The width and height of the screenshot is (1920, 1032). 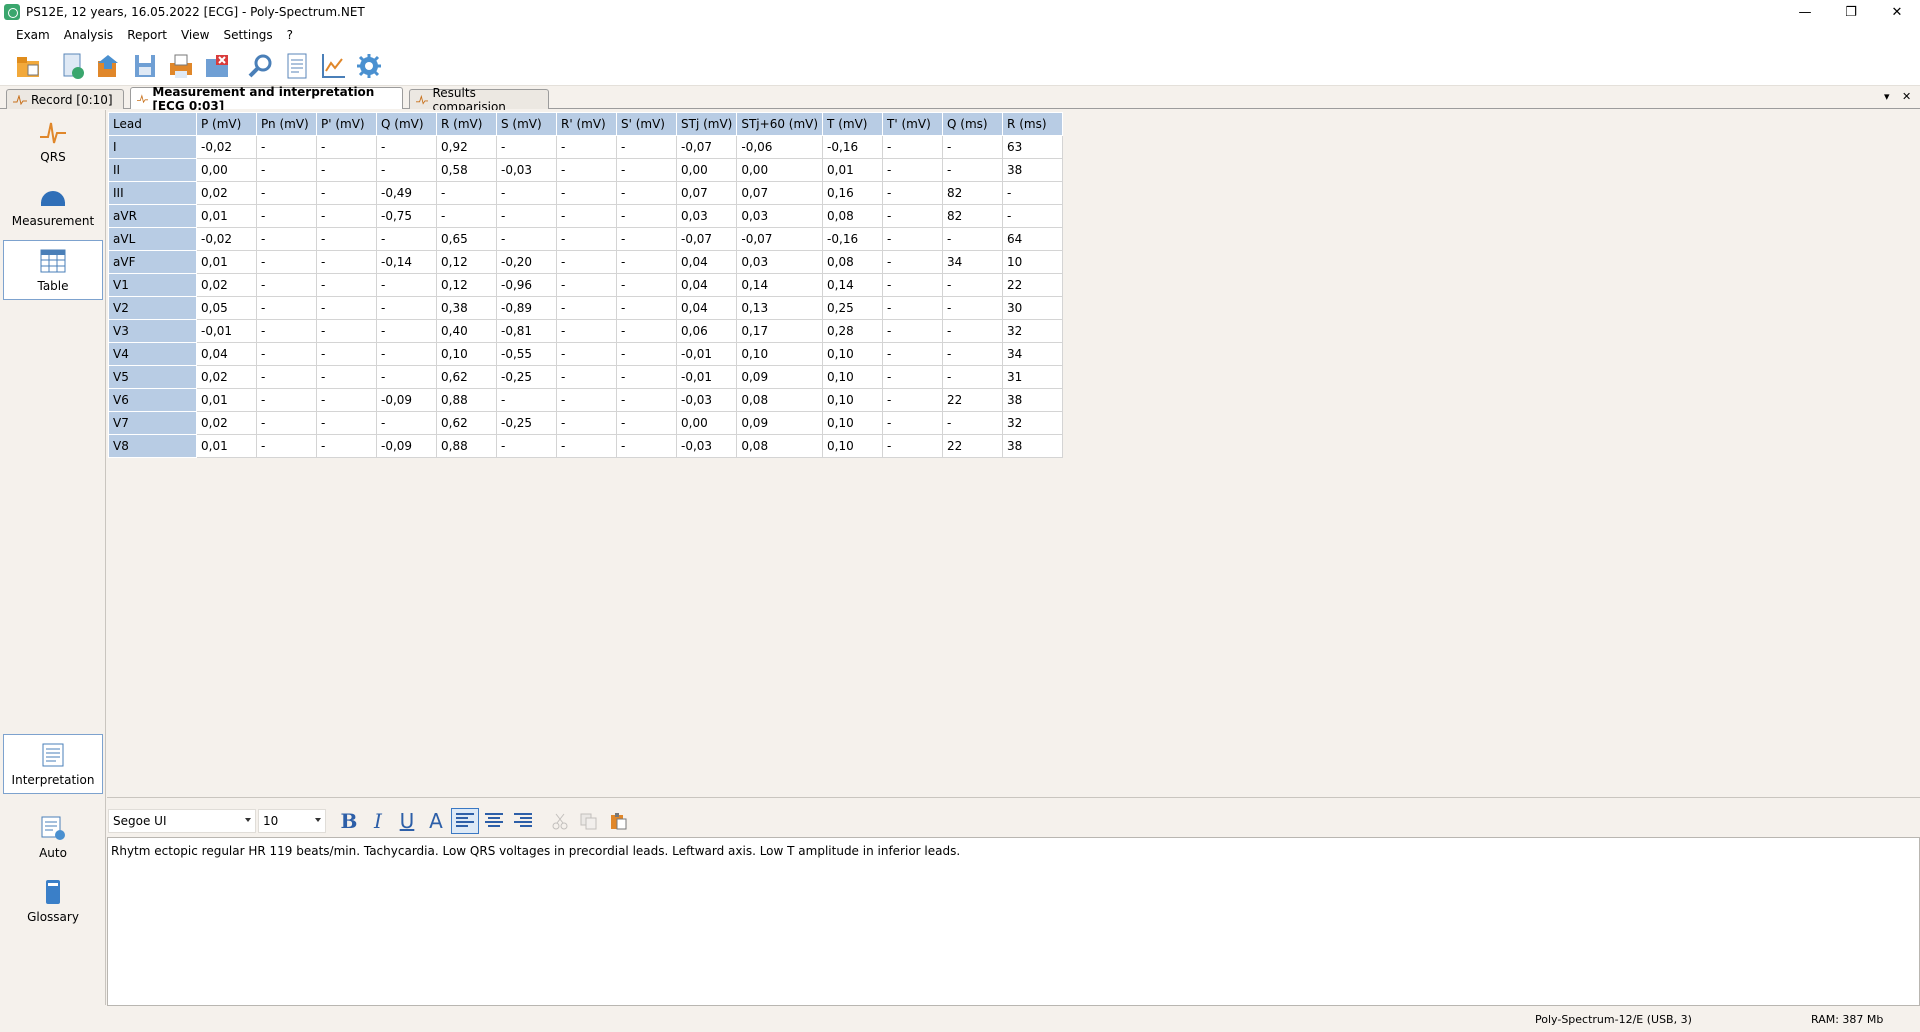 What do you see at coordinates (152, 147) in the screenshot?
I see `lead-cell: I` at bounding box center [152, 147].